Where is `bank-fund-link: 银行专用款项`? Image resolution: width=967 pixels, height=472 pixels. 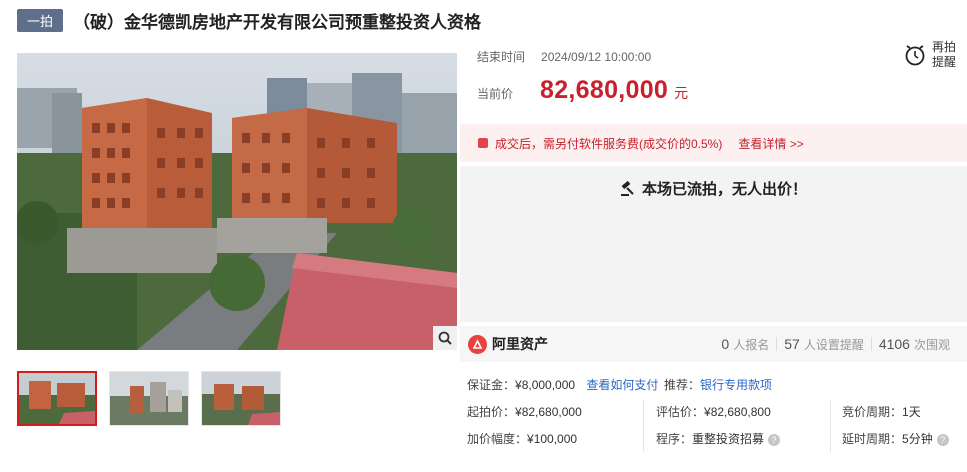 bank-fund-link: 银行专用款项 is located at coordinates (736, 385).